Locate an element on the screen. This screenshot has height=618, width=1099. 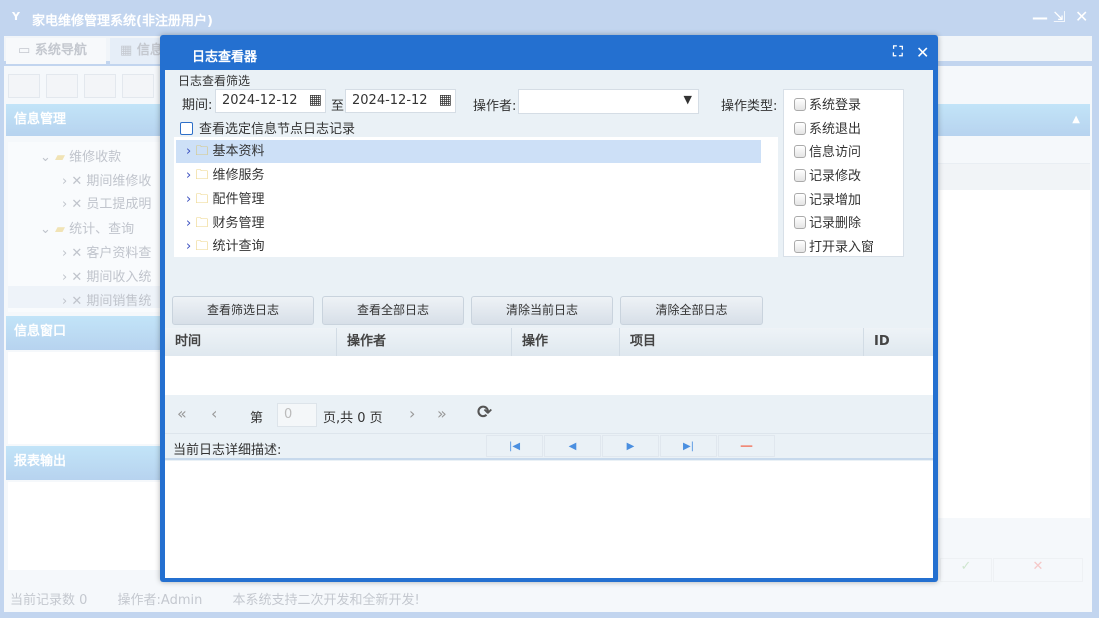
status-bar: 当前记录数 0 操作者:Admin 本系统支持二次开发和全新开发! is located at coordinates (215, 598).